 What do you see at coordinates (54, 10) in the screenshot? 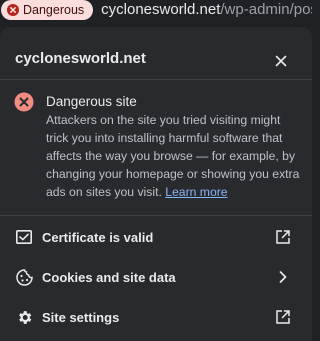
I see `dangerous-chip-label: Dangerous` at bounding box center [54, 10].